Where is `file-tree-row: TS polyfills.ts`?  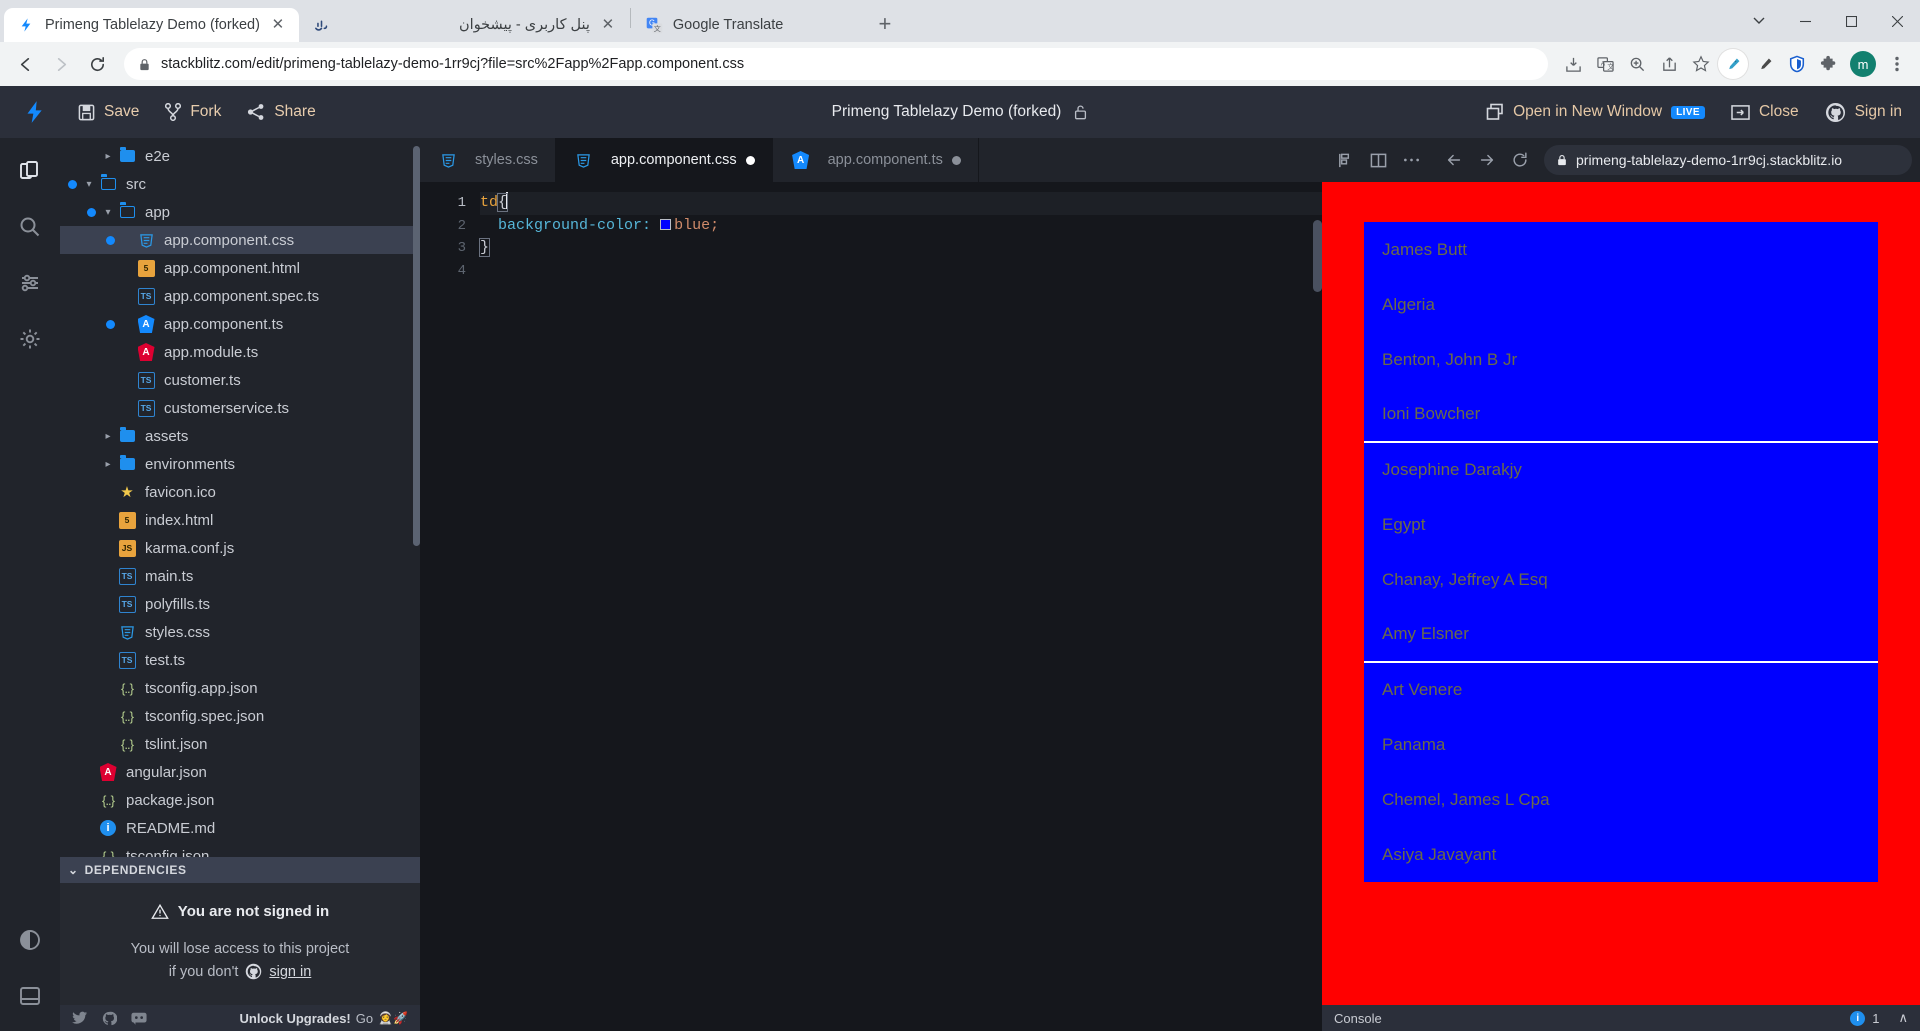
file-tree-row: TS polyfills.ts is located at coordinates (240, 604).